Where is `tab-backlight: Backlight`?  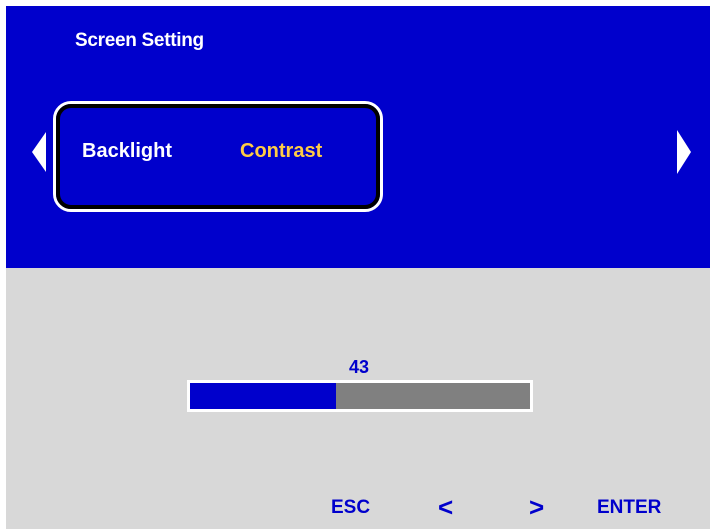 tab-backlight: Backlight is located at coordinates (127, 151).